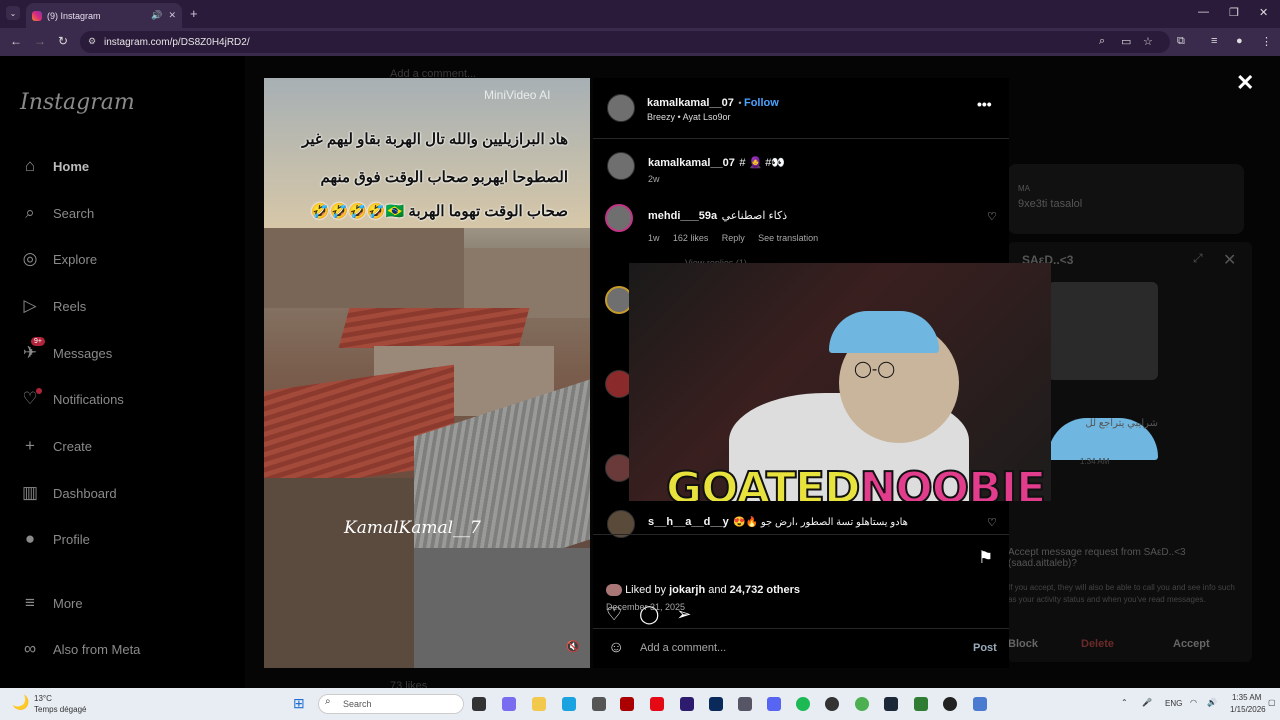  Describe the element at coordinates (1193, 702) in the screenshot. I see `wifi-icon: ◠` at that location.